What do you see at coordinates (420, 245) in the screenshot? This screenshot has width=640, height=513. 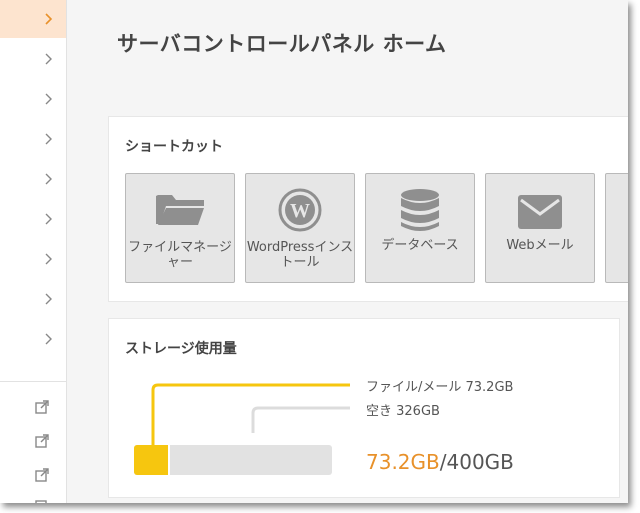 I see `tile-label: データベース` at bounding box center [420, 245].